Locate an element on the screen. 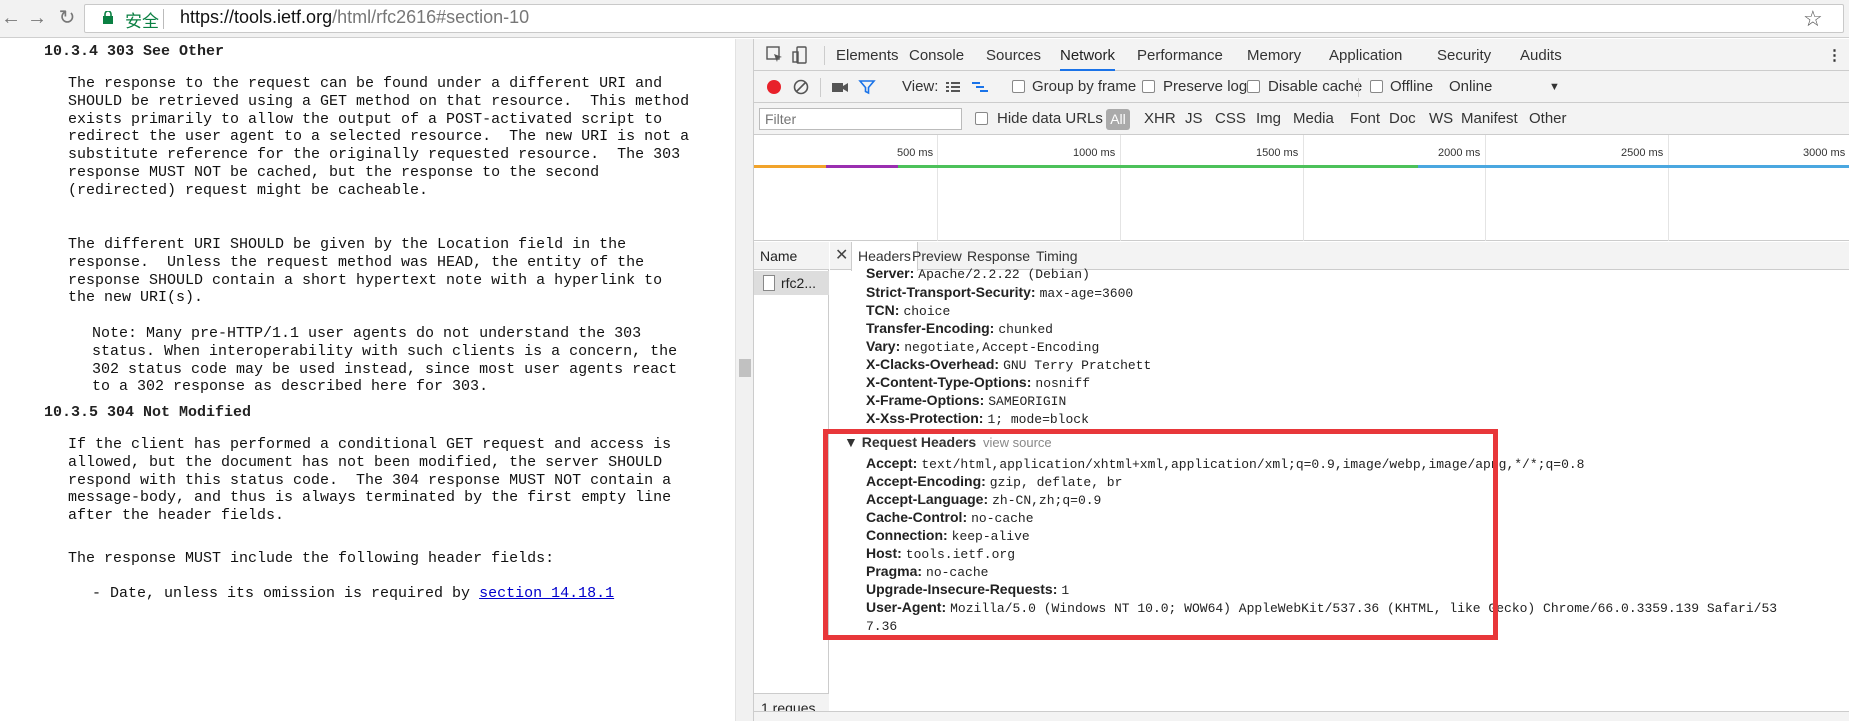  request-header-row: Upgrade-Insecure-Requests: 1 is located at coordinates (967, 590).